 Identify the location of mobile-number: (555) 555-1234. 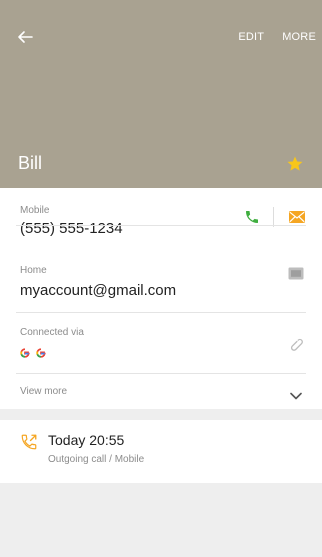
(71, 228).